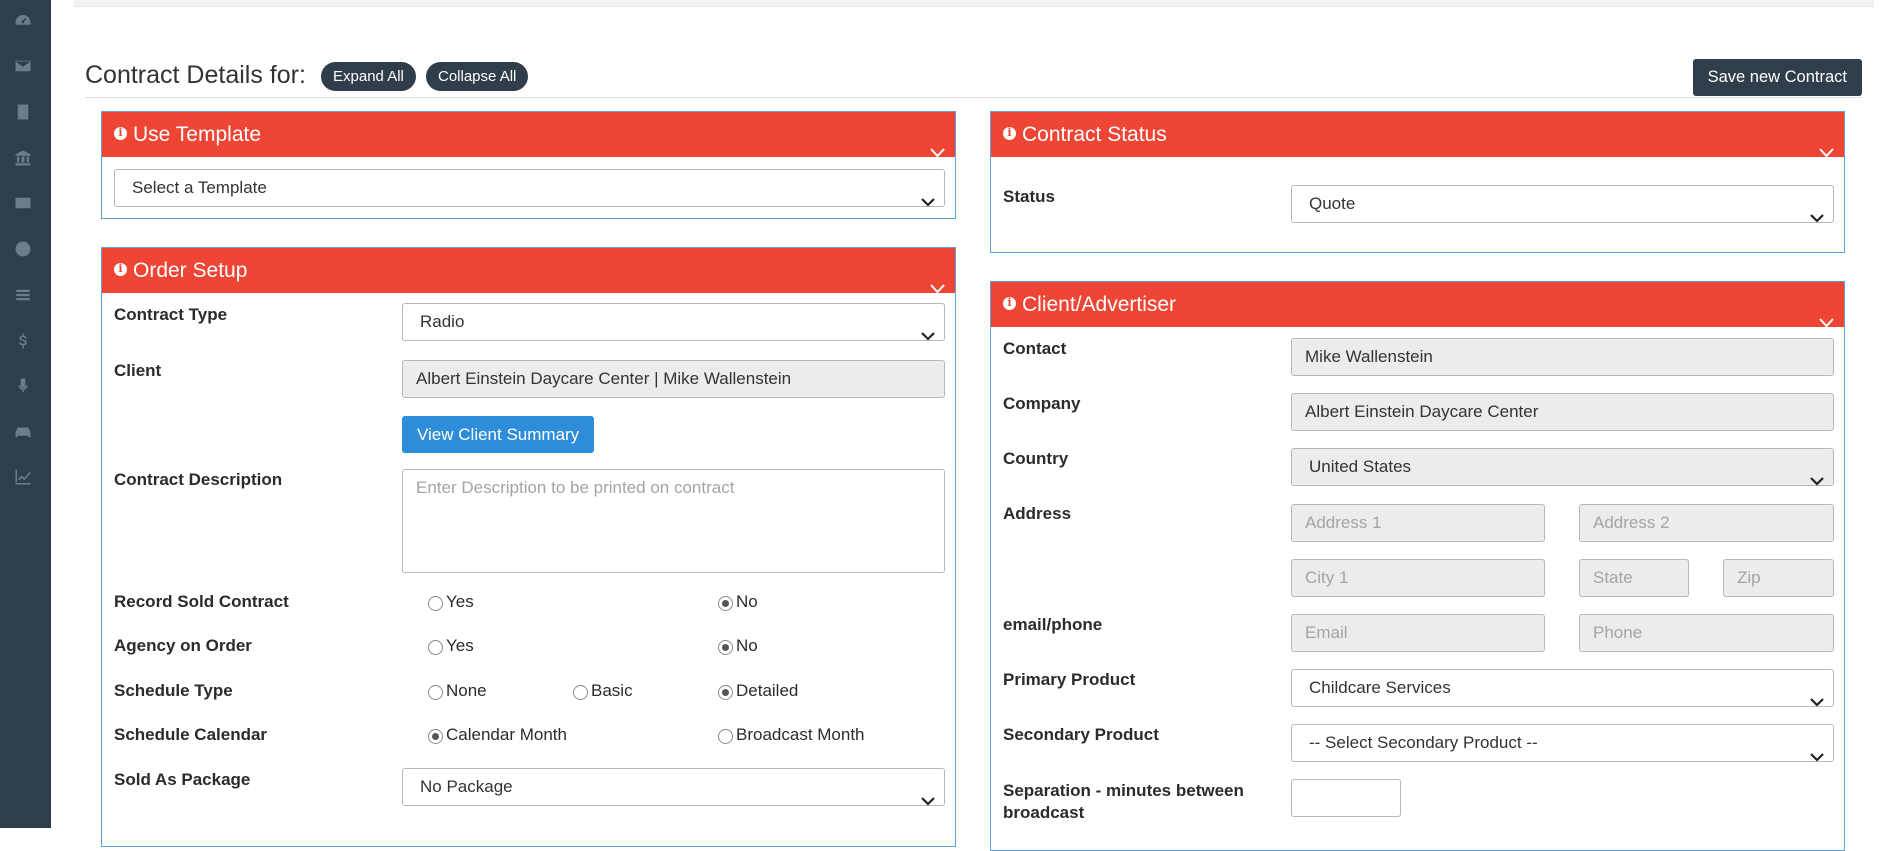 The height and width of the screenshot is (851, 1896). What do you see at coordinates (23, 386) in the screenshot?
I see `microphone-icon` at bounding box center [23, 386].